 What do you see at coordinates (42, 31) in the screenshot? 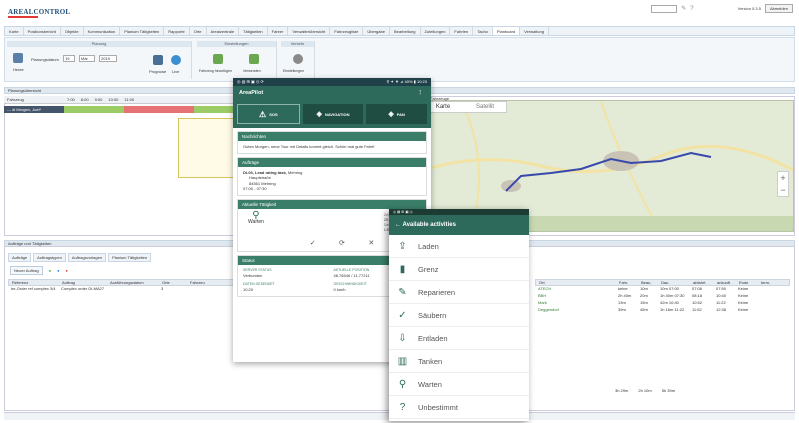
I see `nav-tab: Positionsbericht` at bounding box center [42, 31].